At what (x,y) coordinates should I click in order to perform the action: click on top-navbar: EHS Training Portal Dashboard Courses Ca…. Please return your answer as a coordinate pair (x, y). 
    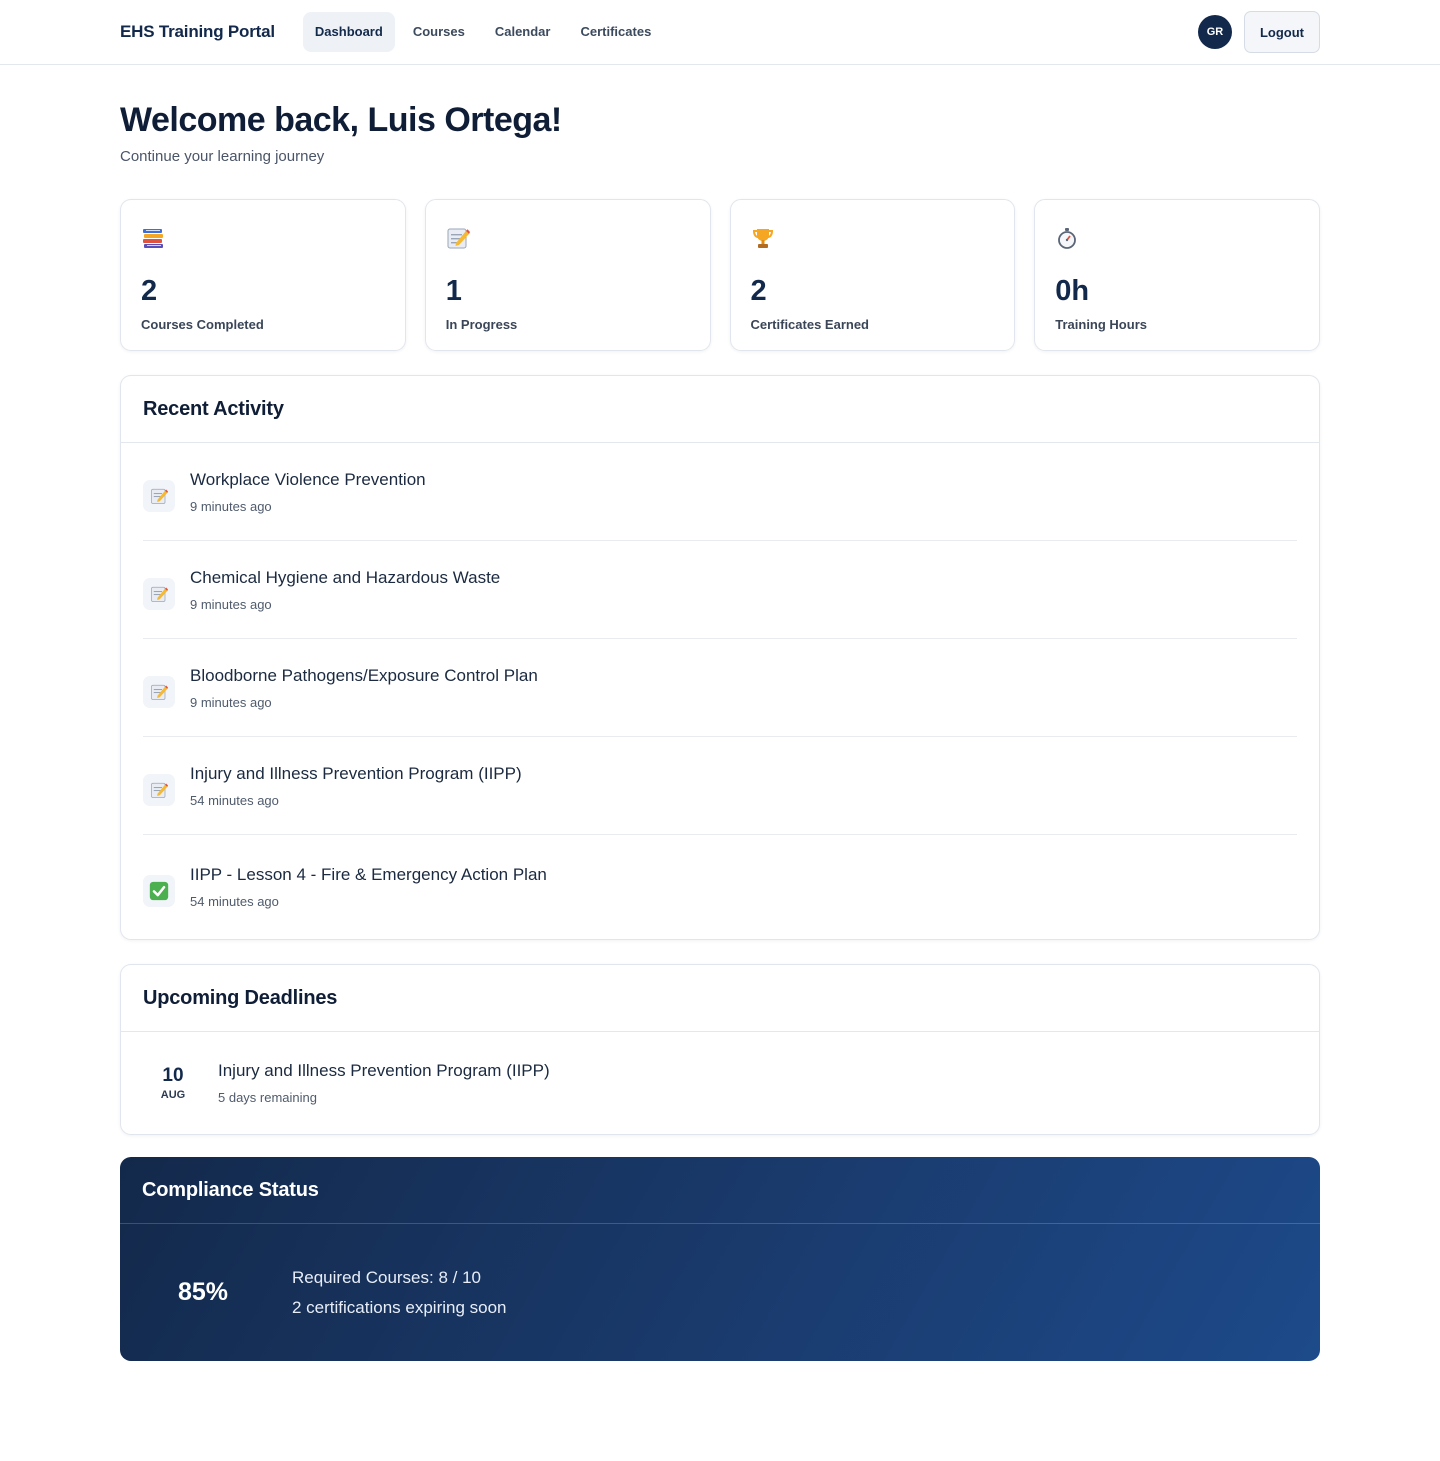
    Looking at the image, I should click on (720, 32).